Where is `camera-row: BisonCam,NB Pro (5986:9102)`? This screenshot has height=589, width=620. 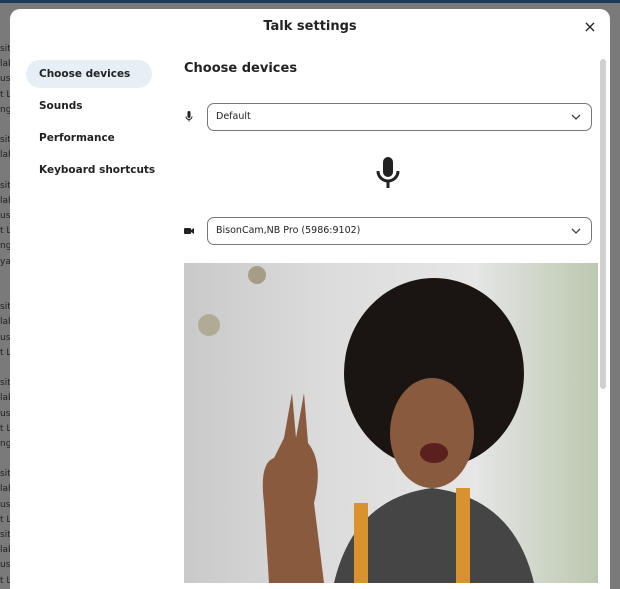
camera-row: BisonCam,NB Pro (5986:9102) is located at coordinates (389, 231).